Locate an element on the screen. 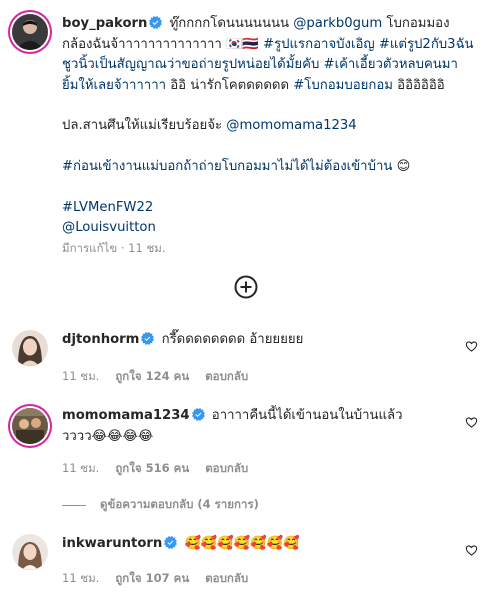  replies-divider is located at coordinates (74, 505).